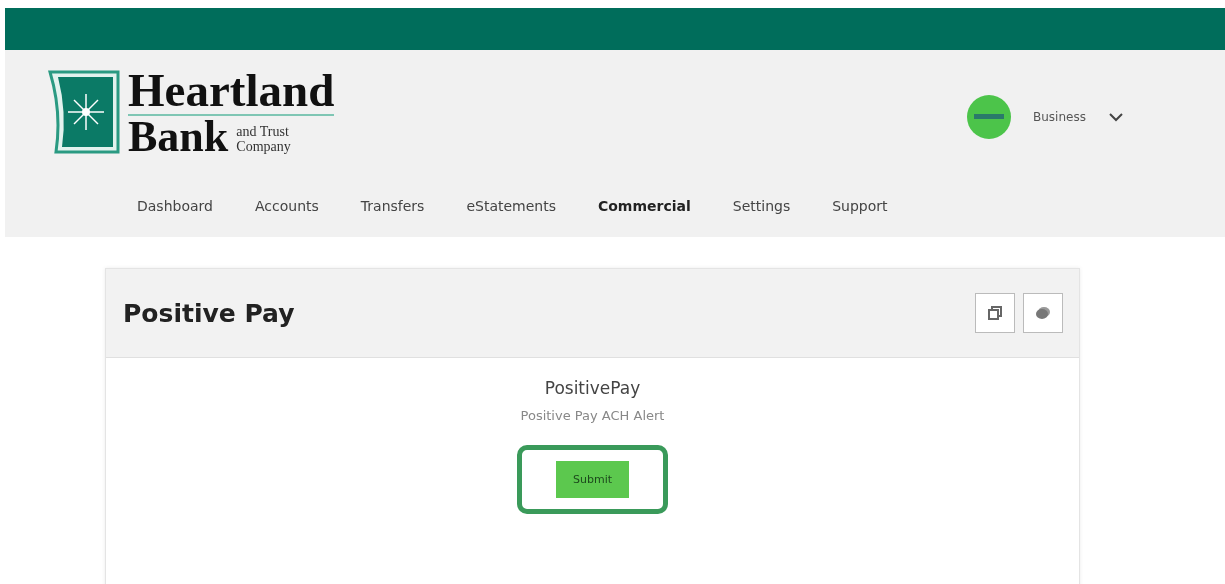  What do you see at coordinates (392, 206) in the screenshot?
I see `nav-tab: Transfers` at bounding box center [392, 206].